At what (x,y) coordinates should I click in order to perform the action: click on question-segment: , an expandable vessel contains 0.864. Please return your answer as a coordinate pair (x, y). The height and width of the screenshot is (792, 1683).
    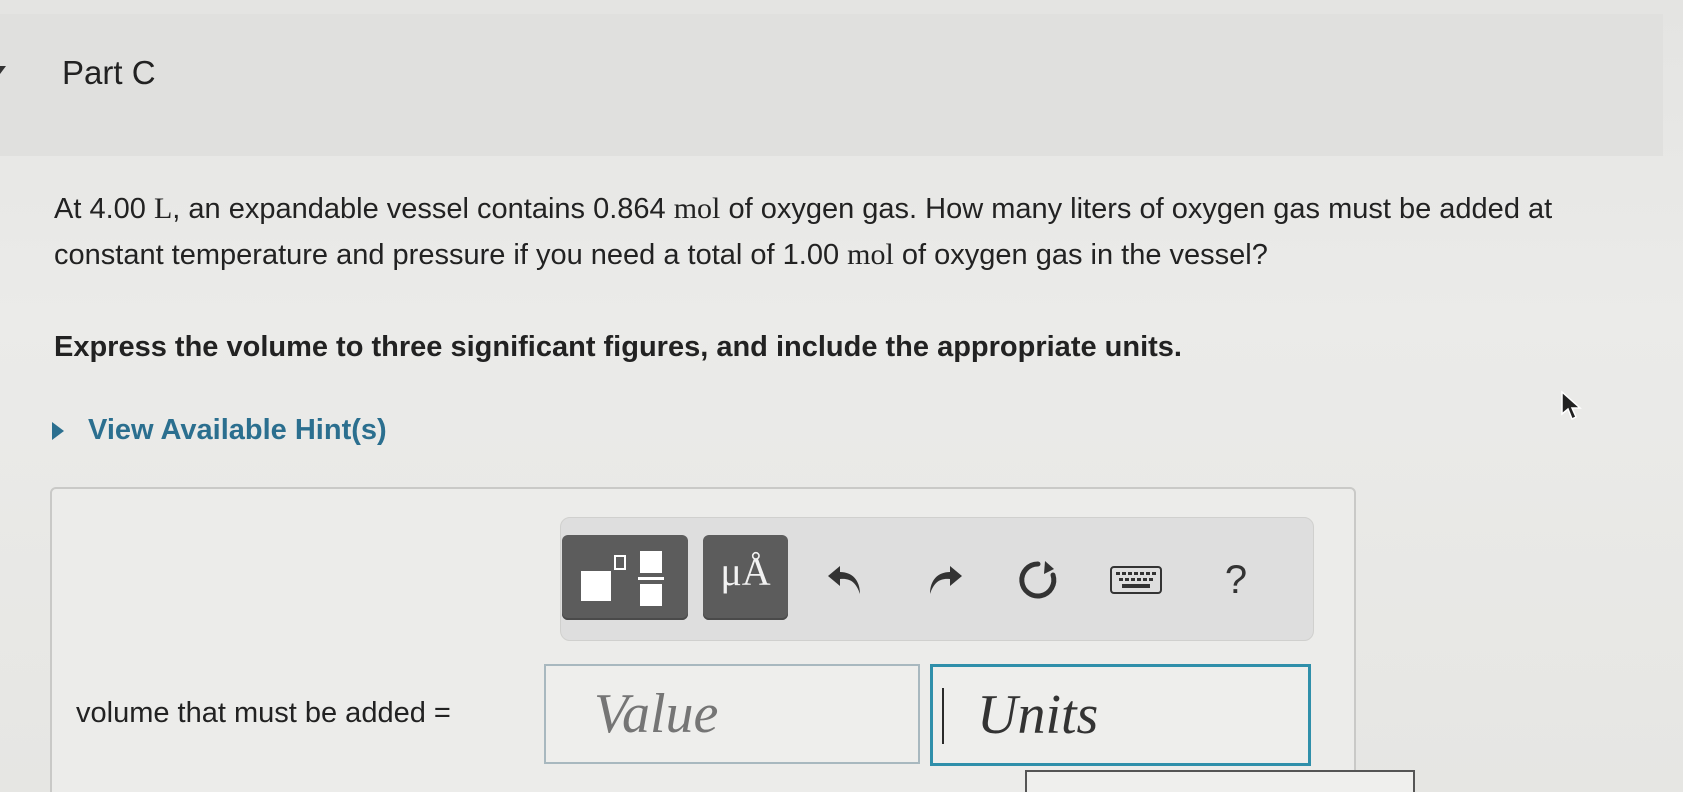
    Looking at the image, I should click on (423, 209).